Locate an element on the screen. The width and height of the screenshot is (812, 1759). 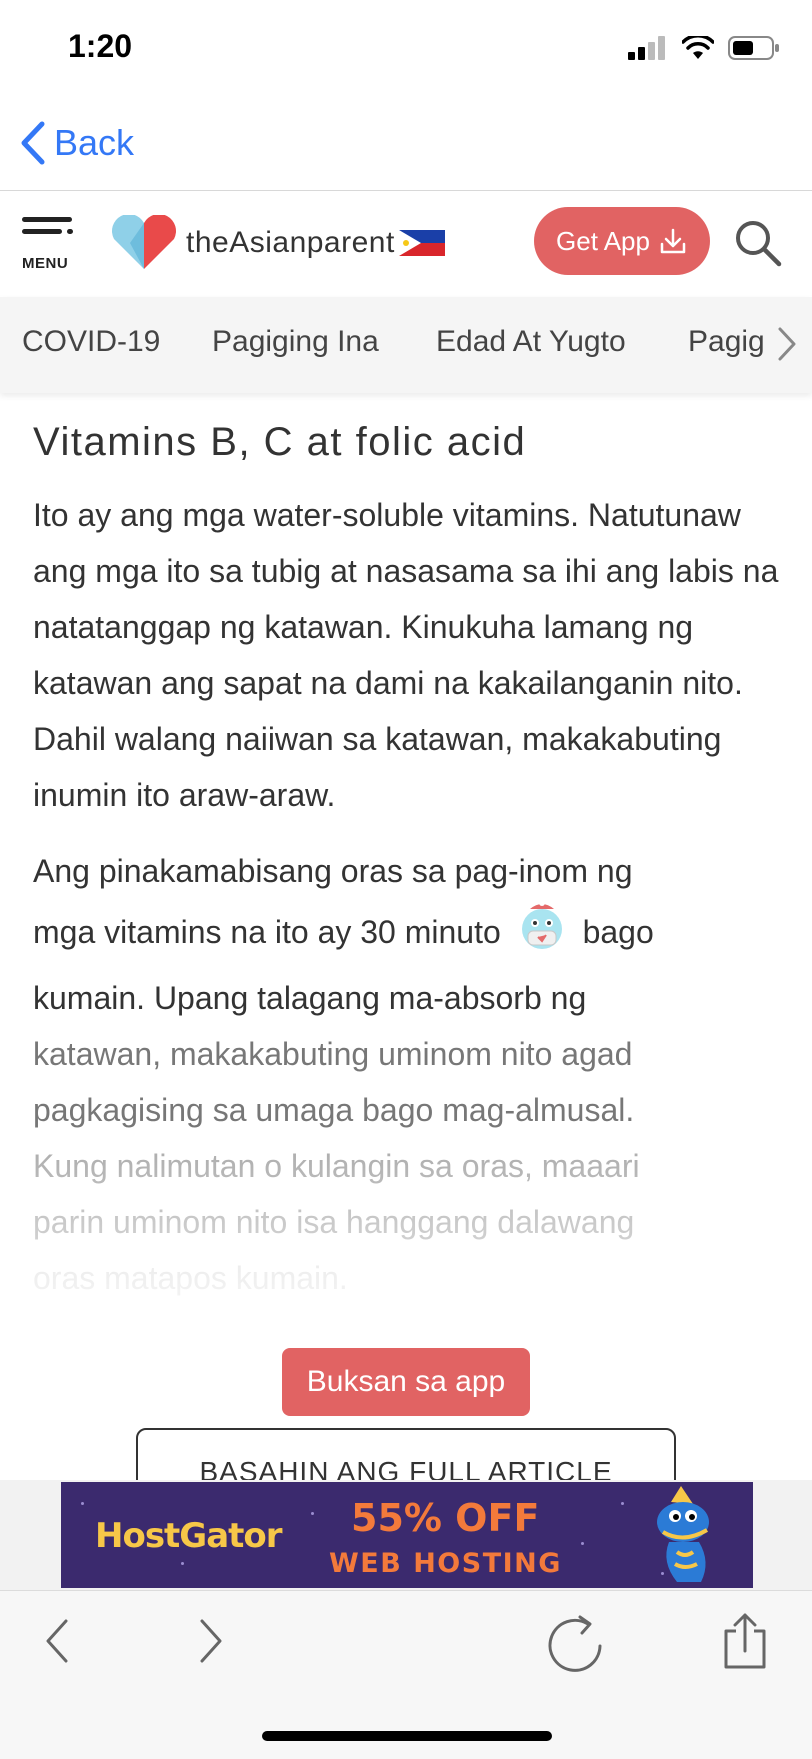
cellular-signal-icon is located at coordinates (646, 48).